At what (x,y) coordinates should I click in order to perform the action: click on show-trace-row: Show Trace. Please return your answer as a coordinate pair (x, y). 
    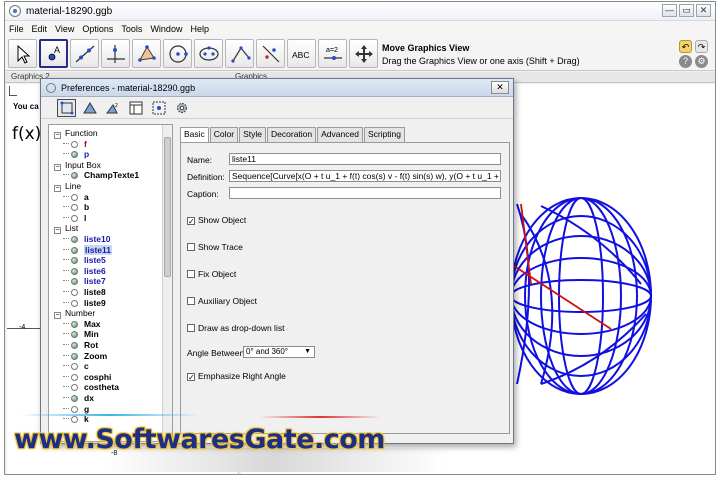
    Looking at the image, I should click on (215, 247).